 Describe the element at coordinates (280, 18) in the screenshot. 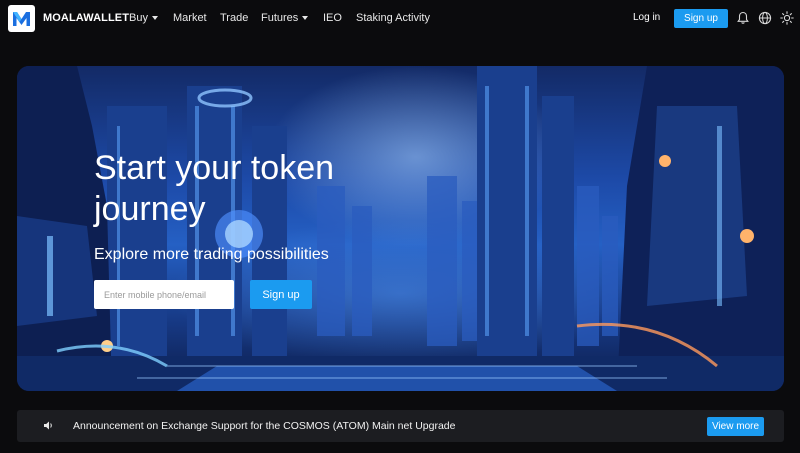

I see `nav-item-futures-label: Futures` at that location.